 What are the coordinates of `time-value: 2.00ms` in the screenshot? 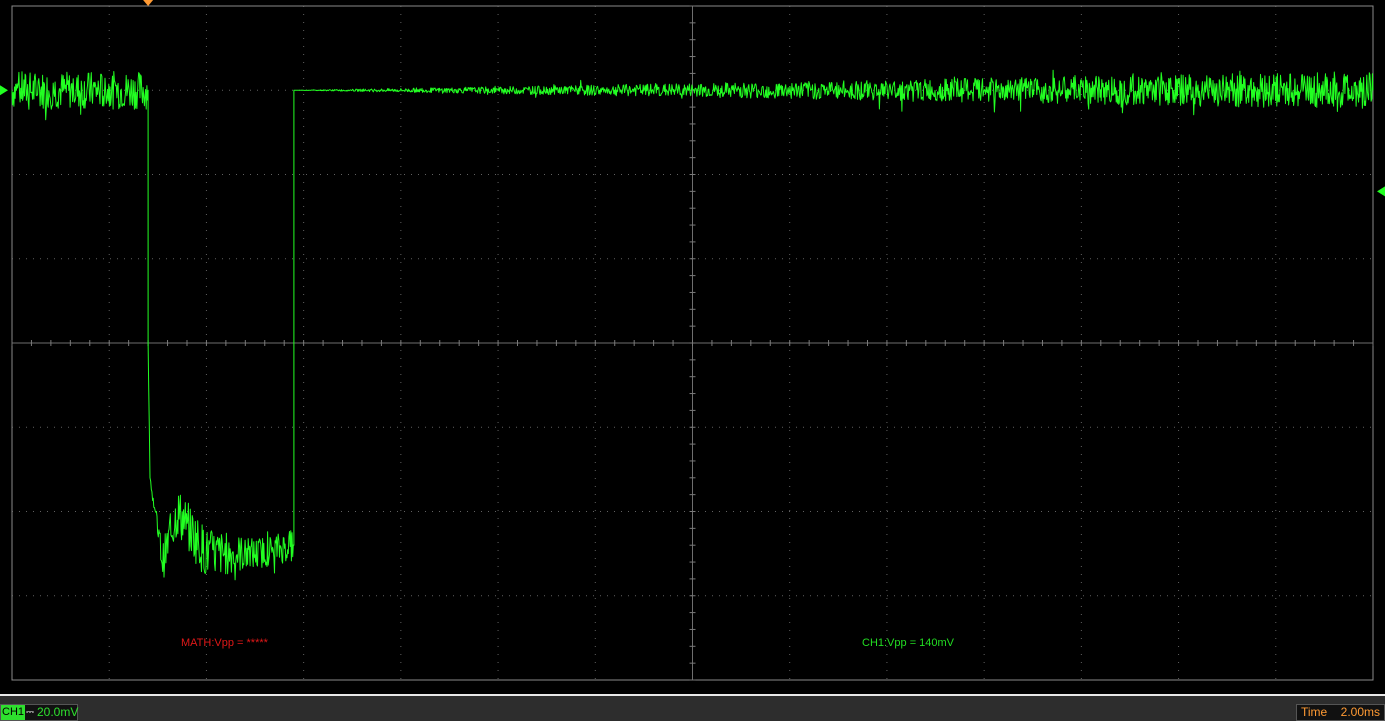 It's located at (1360, 712).